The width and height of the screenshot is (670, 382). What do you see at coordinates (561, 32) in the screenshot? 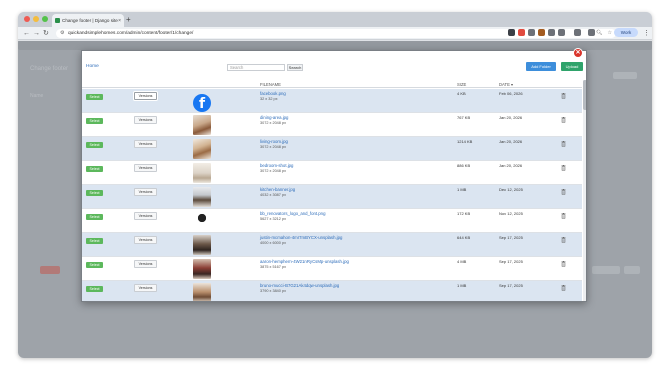
I see `sidepanel-icon` at bounding box center [561, 32].